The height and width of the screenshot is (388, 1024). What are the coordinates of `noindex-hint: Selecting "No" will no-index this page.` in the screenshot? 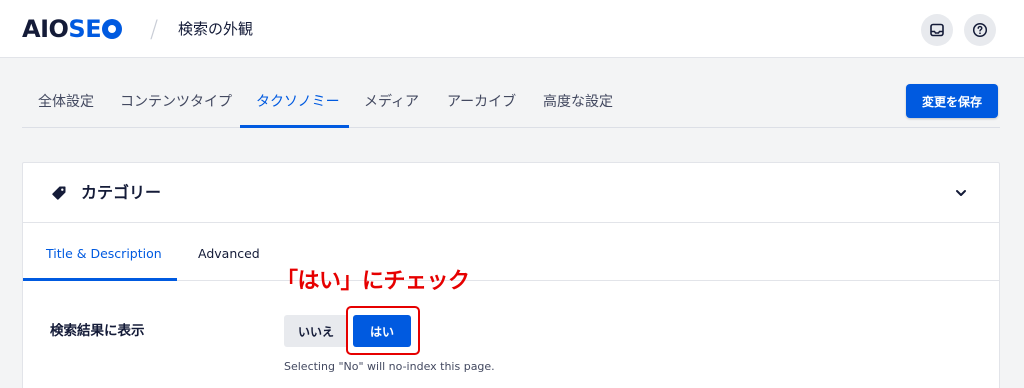 It's located at (389, 366).